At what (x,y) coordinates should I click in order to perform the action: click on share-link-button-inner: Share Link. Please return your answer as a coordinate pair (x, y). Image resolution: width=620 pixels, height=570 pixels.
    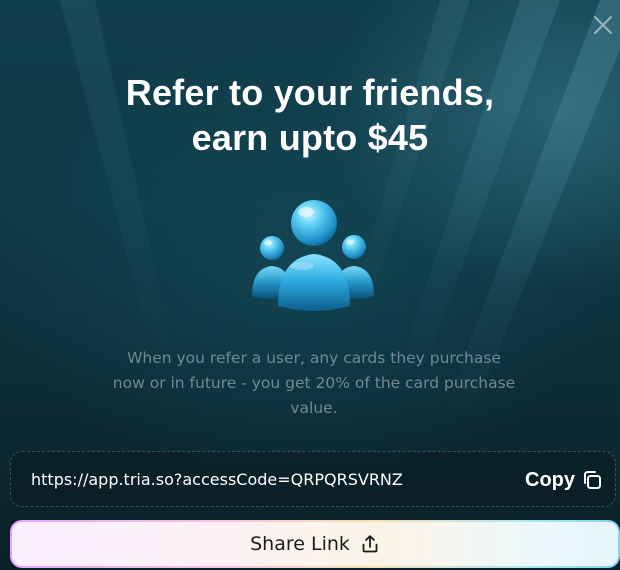
    Looking at the image, I should click on (315, 544).